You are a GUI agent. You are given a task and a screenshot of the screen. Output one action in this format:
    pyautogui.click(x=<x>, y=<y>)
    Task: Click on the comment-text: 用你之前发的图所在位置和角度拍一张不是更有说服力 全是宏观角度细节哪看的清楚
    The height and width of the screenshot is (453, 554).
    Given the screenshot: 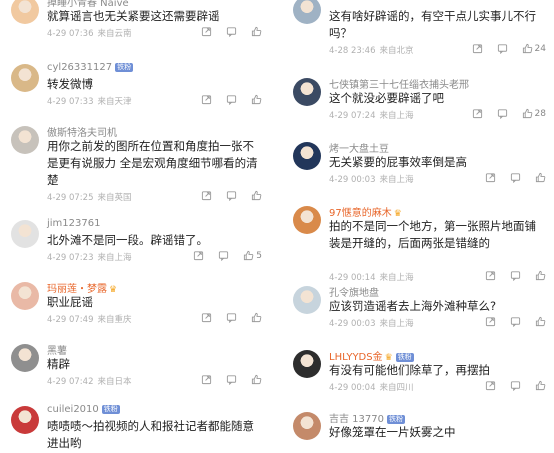 What is the action you would take?
    pyautogui.click(x=152, y=163)
    